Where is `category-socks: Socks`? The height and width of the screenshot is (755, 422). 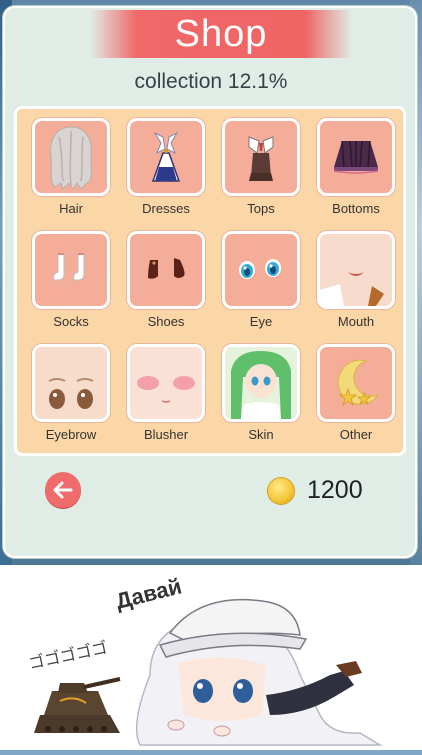
category-socks: Socks is located at coordinates (71, 280).